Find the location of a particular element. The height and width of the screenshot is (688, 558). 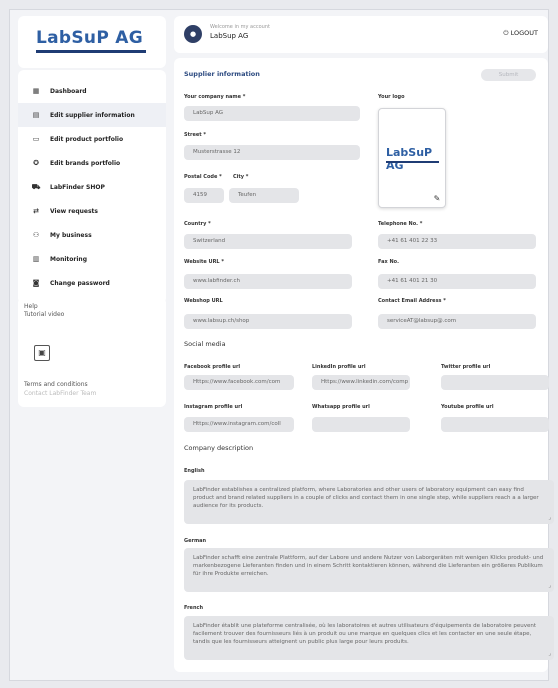

sidebar-item-edit-brands: ✪ Edit brands portfolio is located at coordinates (92, 163).